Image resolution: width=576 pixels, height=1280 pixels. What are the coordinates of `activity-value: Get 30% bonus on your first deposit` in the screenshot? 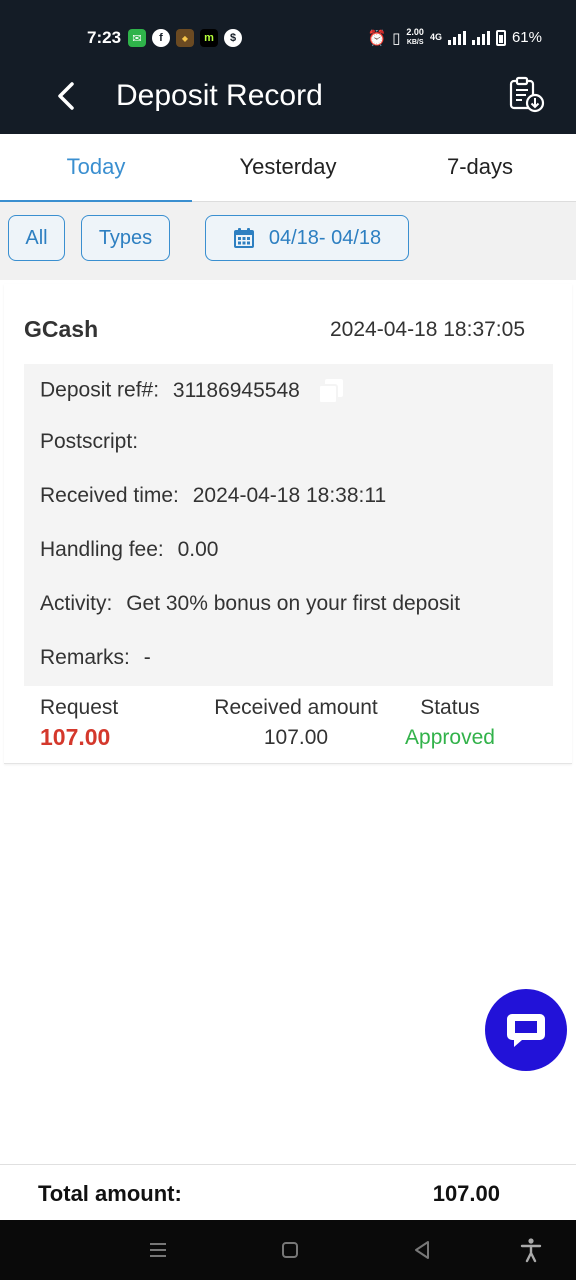 It's located at (293, 603).